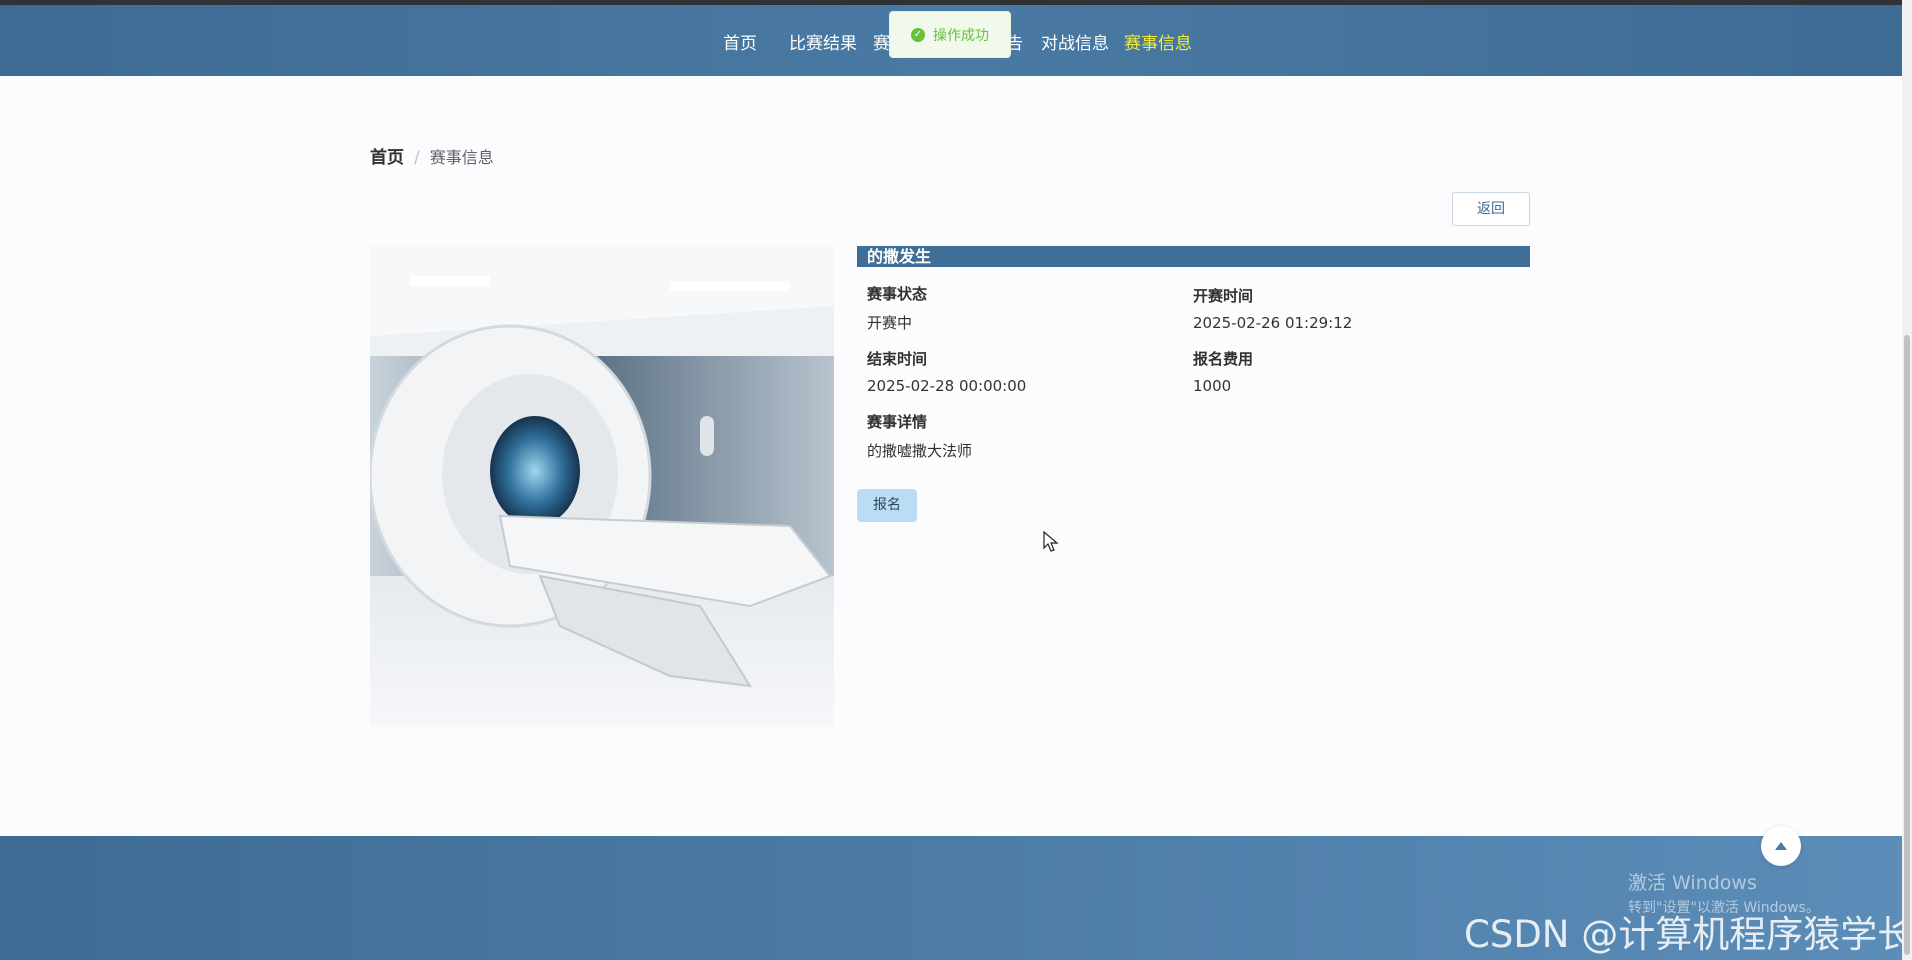 The width and height of the screenshot is (1912, 960). I want to click on nav-item-battle-info: 对战信息, so click(1075, 41).